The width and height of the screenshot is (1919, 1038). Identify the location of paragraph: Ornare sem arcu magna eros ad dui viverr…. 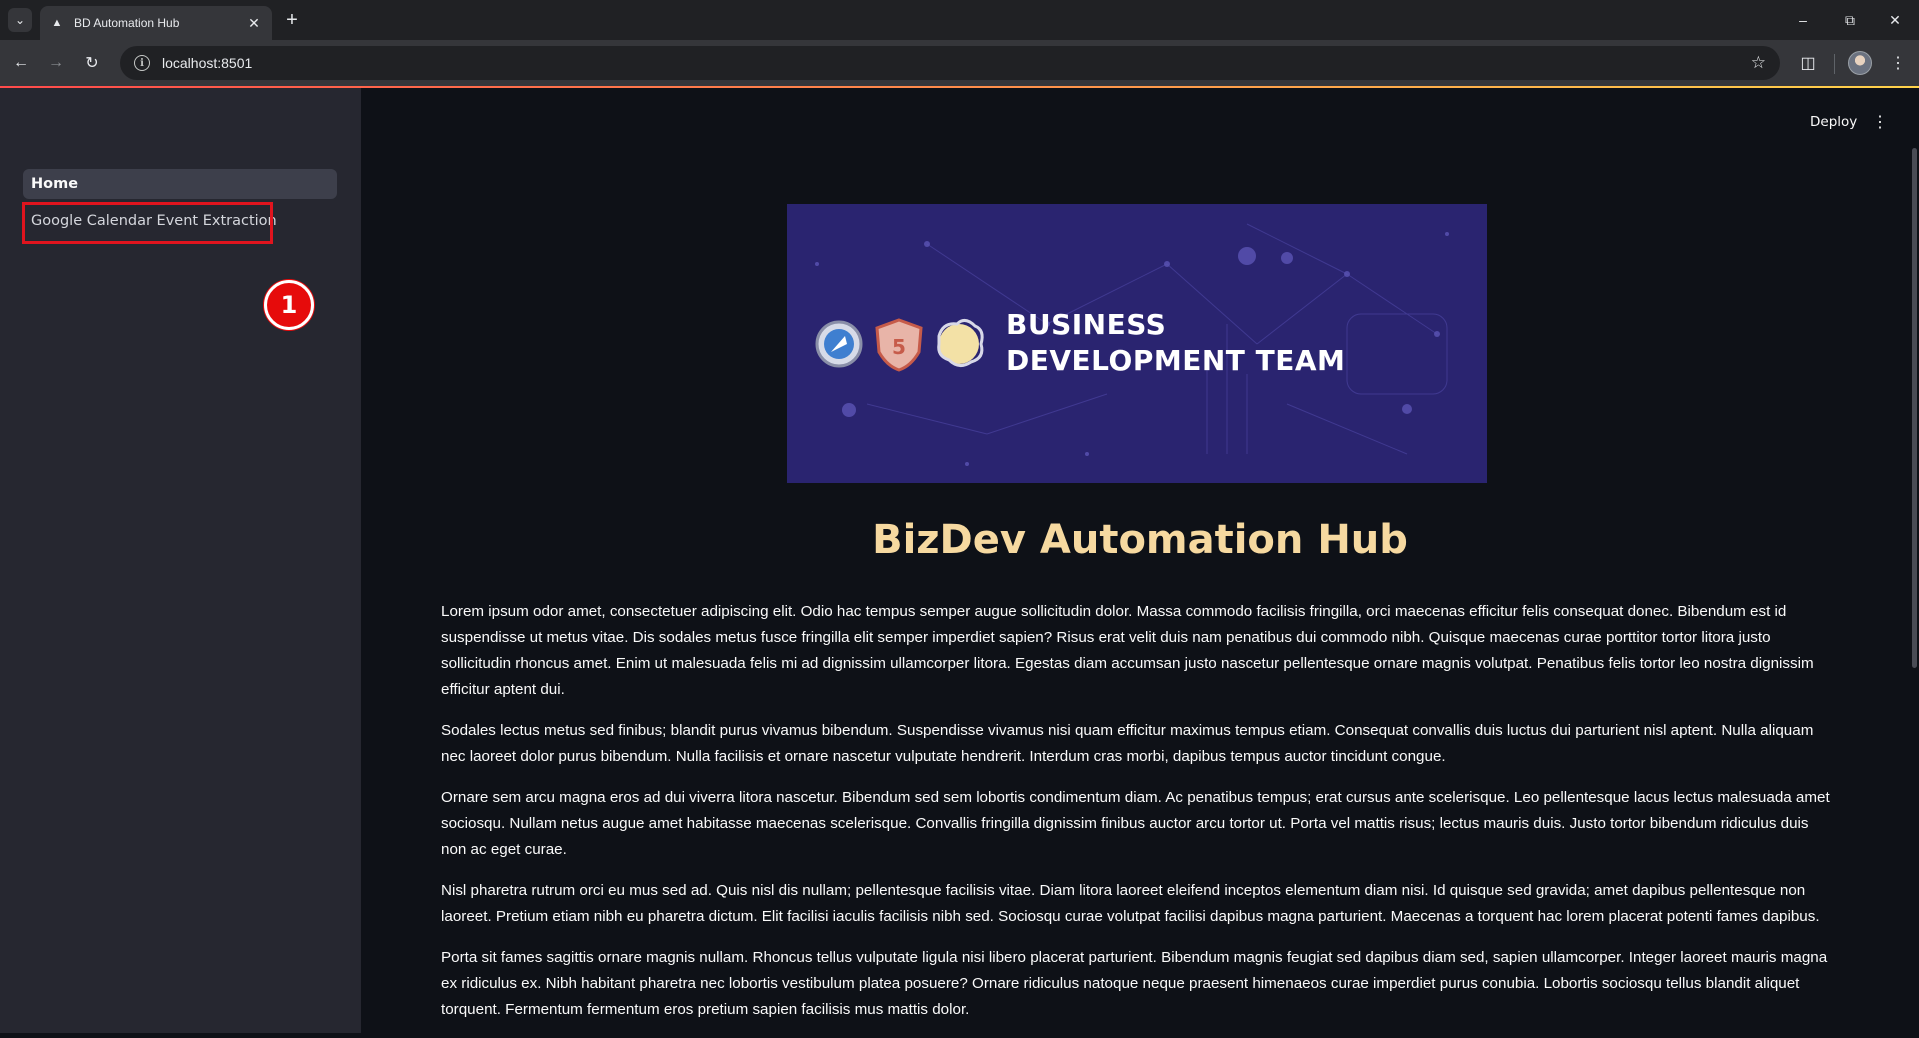
(1135, 823).